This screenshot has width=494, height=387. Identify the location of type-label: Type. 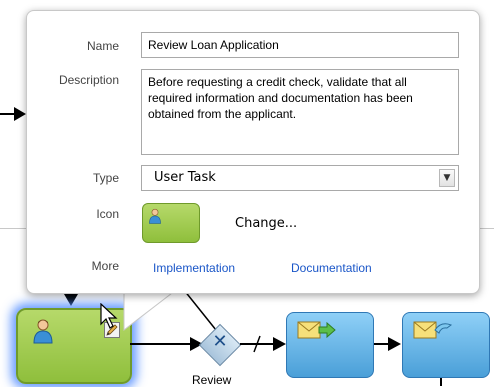
(105, 178).